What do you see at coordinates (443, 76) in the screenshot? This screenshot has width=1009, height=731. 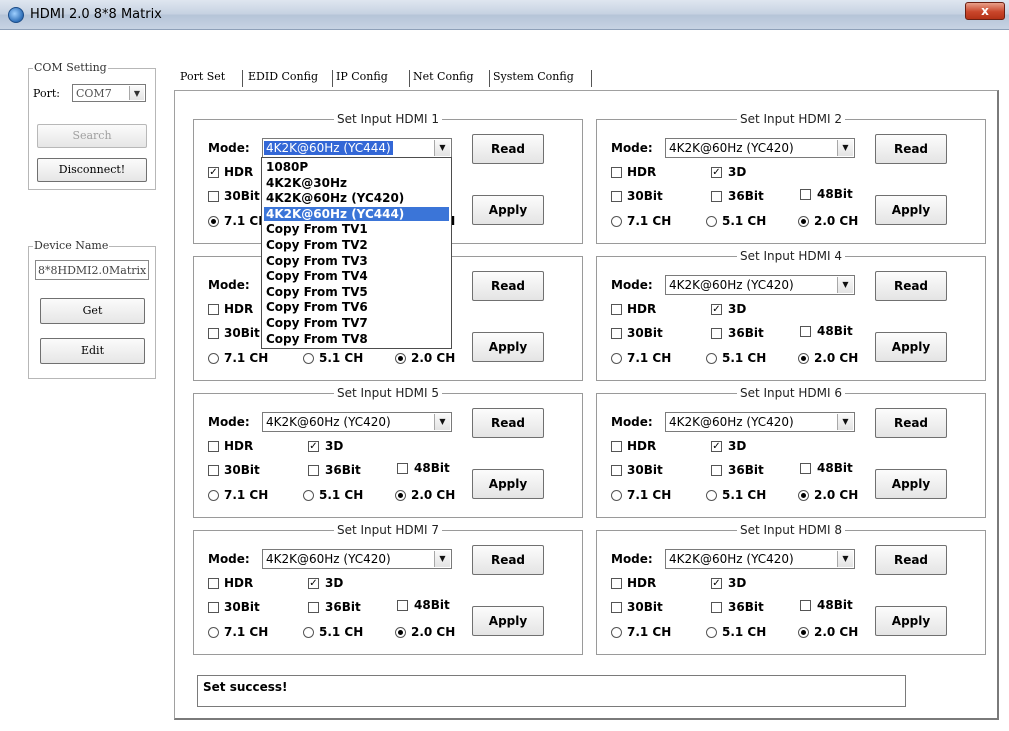 I see `tab-net-config: Net Config` at bounding box center [443, 76].